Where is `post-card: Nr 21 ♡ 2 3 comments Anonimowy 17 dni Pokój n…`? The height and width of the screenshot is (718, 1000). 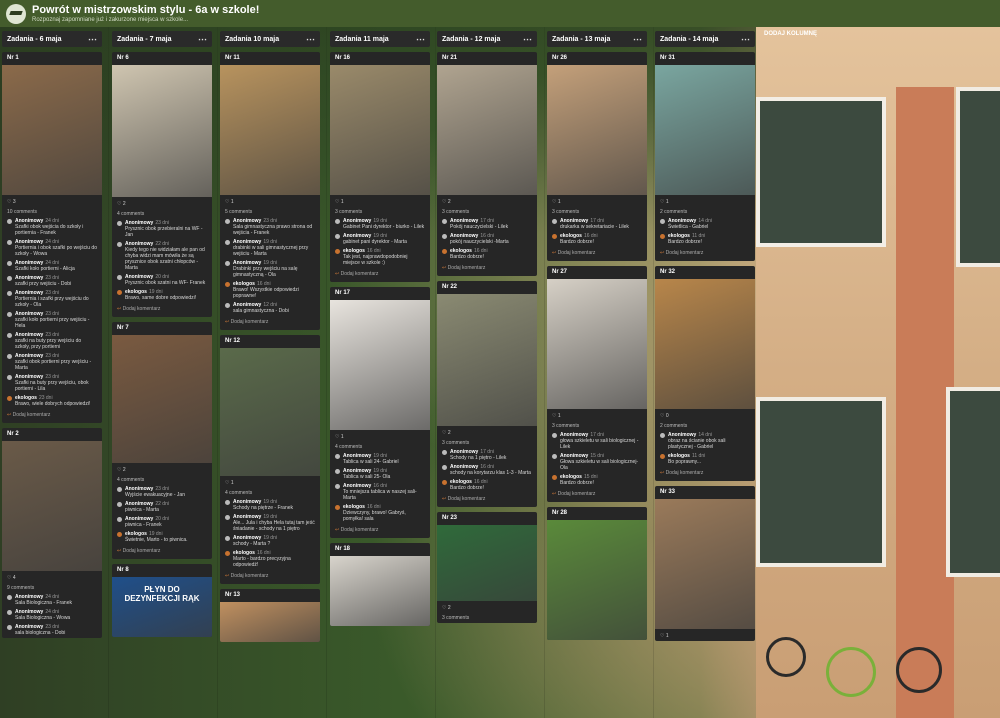
post-card: Nr 21 ♡ 2 3 comments Anonimowy 17 dni Pokój n… is located at coordinates (487, 164).